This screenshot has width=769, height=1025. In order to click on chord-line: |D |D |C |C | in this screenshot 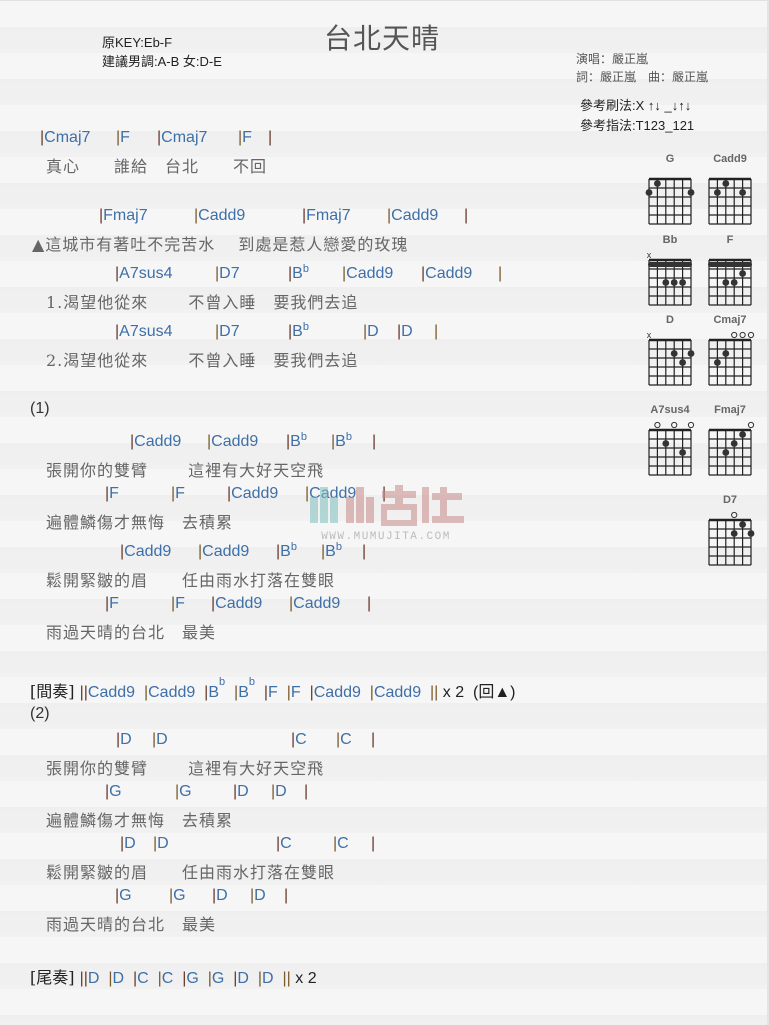, I will do `click(300, 846)`.